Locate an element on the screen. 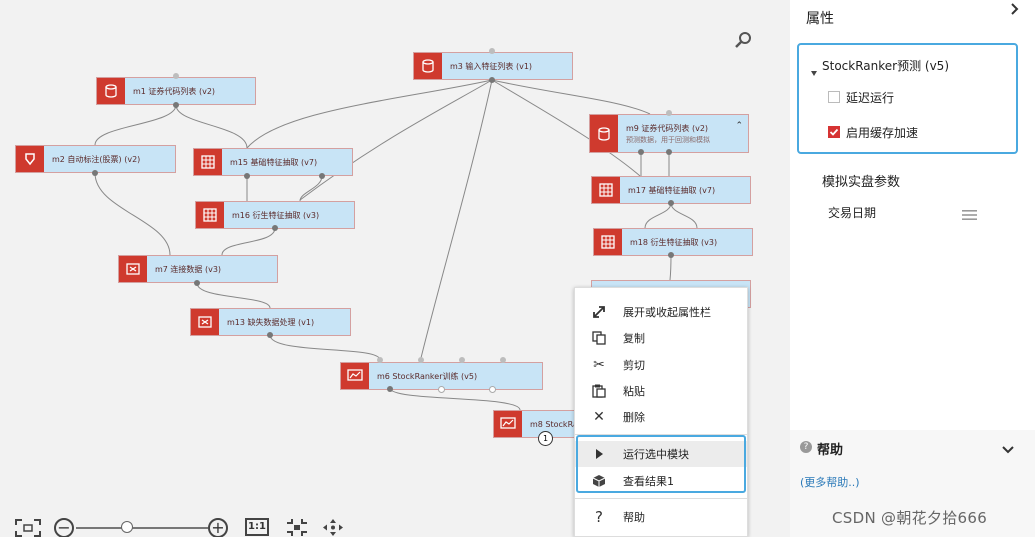 This screenshot has width=1035, height=537. trade-date-label: 交易日期 is located at coordinates (852, 213).